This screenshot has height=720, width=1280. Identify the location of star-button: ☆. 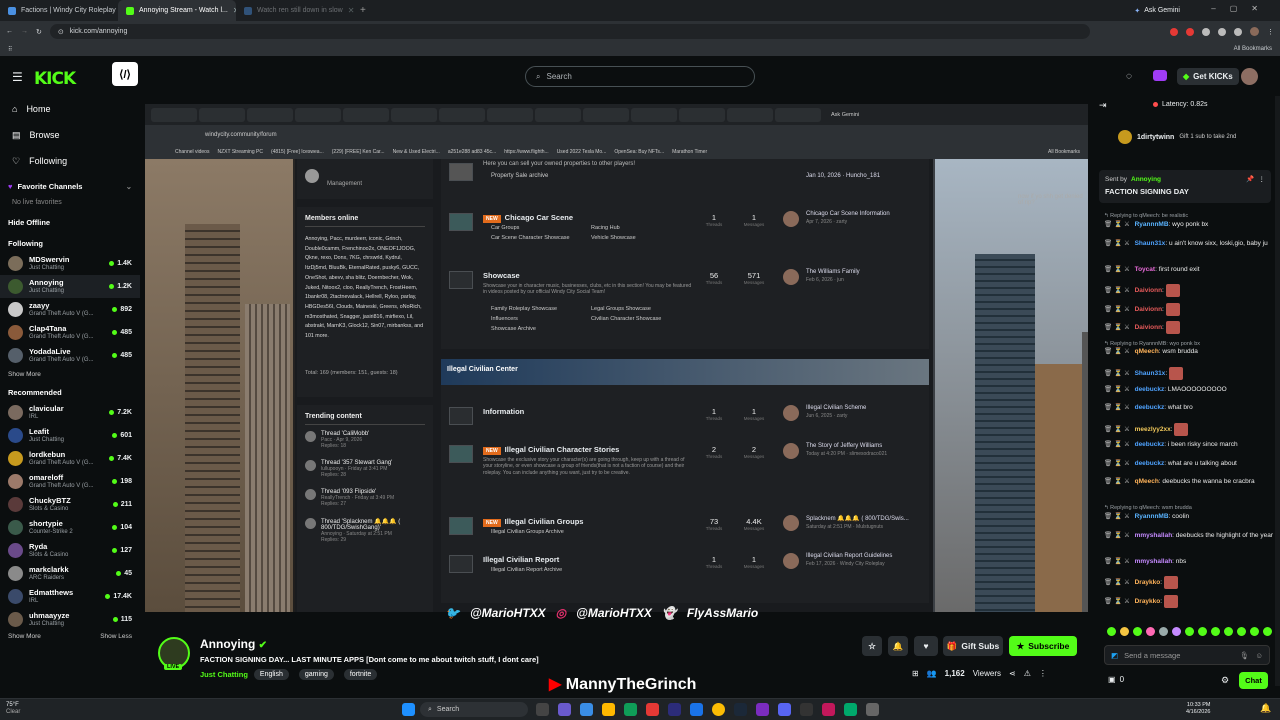
(872, 646).